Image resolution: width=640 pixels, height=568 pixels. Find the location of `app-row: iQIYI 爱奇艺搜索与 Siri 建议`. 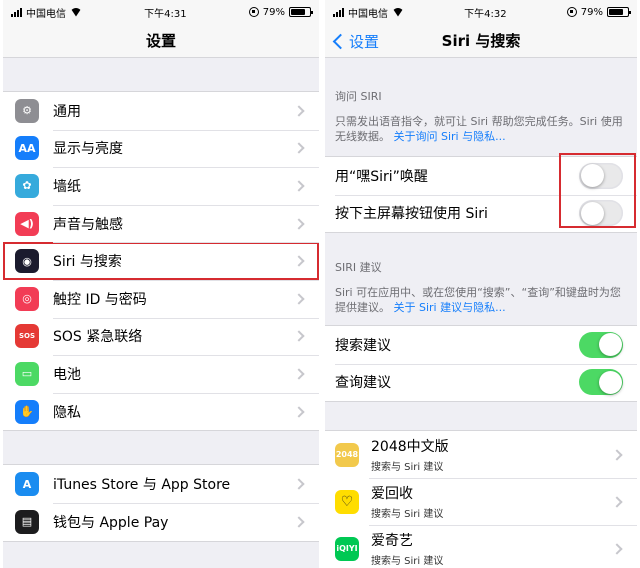

app-row: iQIYI 爱奇艺搜索与 Siri 建议 is located at coordinates (481, 546).